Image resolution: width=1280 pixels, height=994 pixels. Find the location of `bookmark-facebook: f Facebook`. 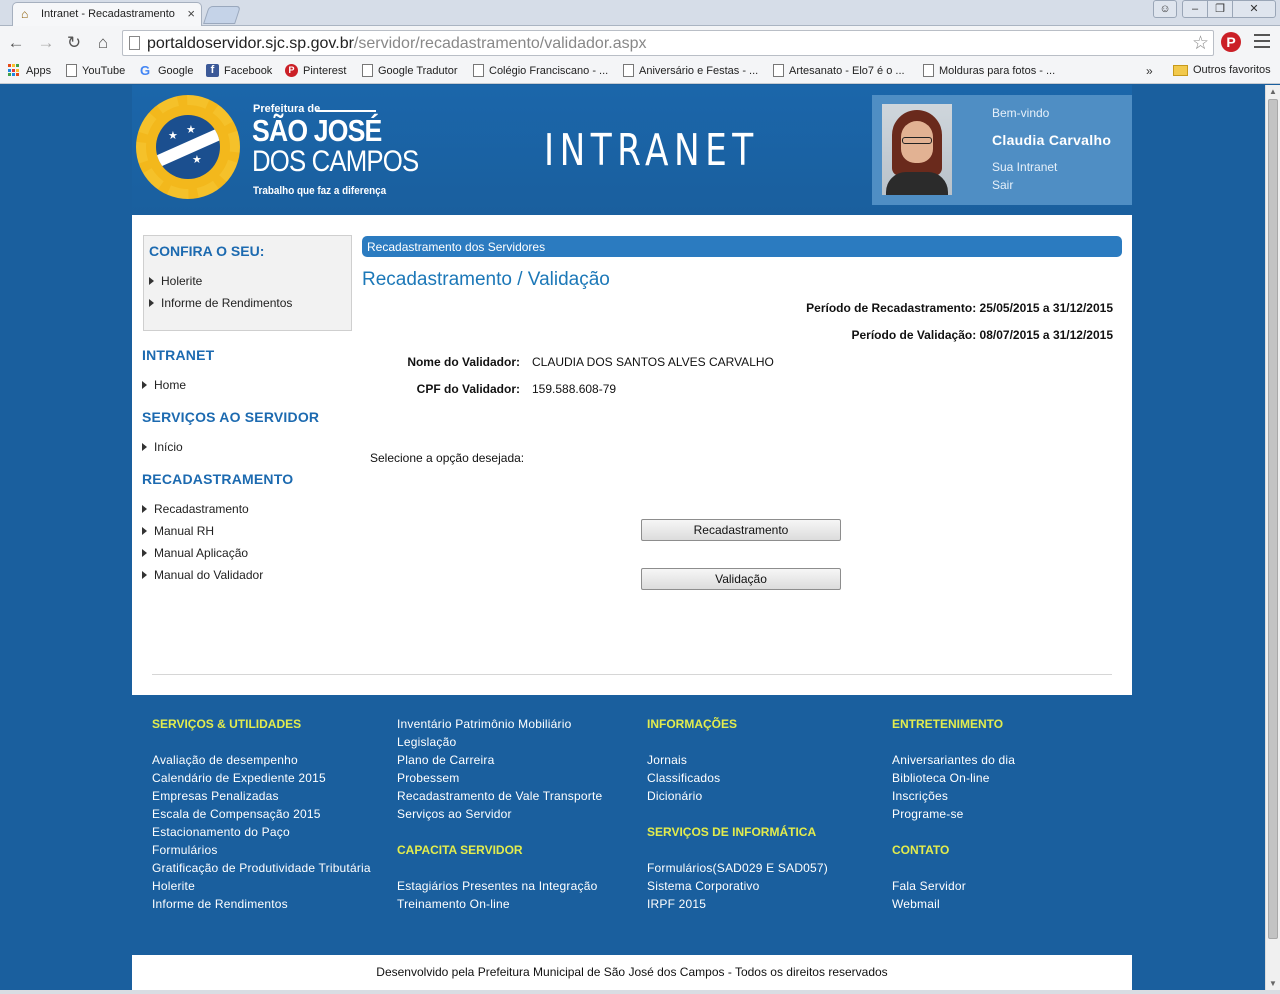

bookmark-facebook: f Facebook is located at coordinates (239, 70).